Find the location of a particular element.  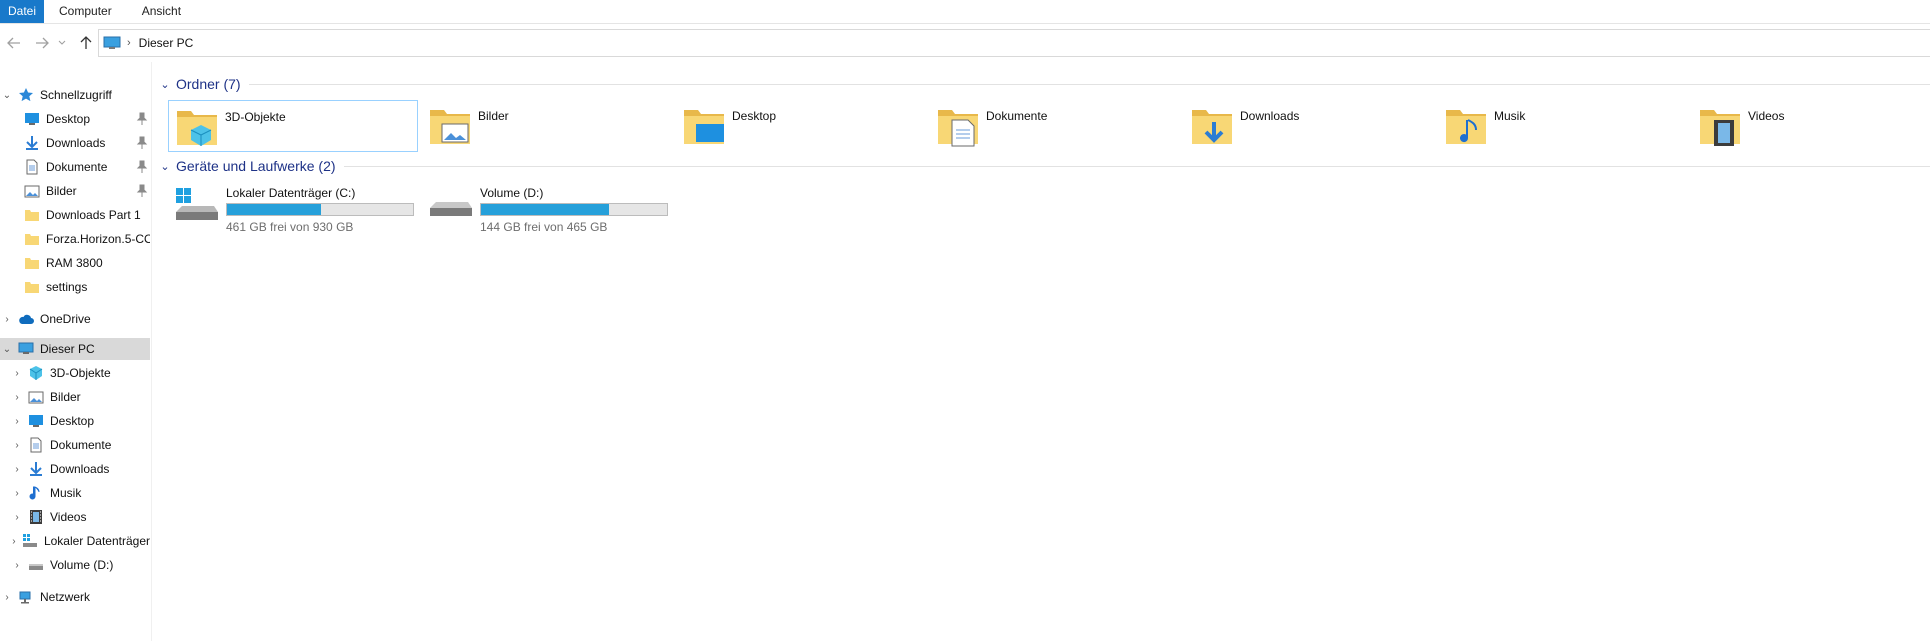

music-folder-icon is located at coordinates (1466, 127).